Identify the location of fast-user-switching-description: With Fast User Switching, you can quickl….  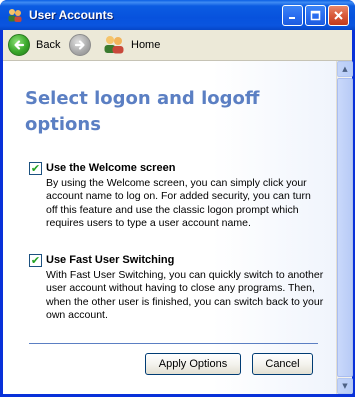
(185, 295).